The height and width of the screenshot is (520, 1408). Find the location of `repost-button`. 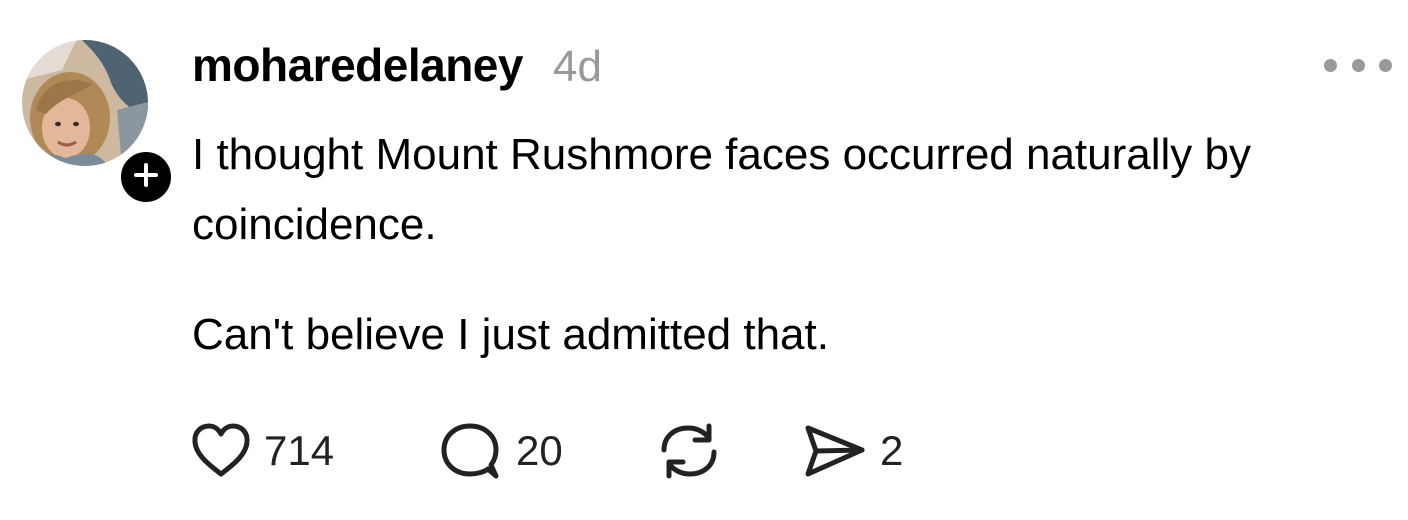

repost-button is located at coordinates (689, 451).